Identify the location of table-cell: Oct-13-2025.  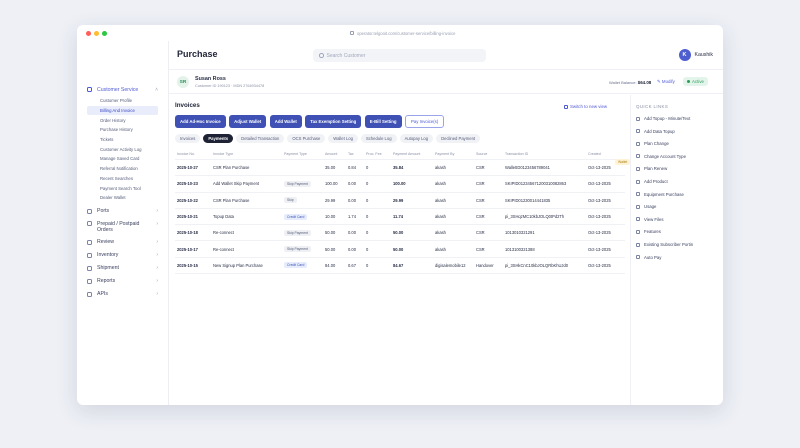
(599, 184).